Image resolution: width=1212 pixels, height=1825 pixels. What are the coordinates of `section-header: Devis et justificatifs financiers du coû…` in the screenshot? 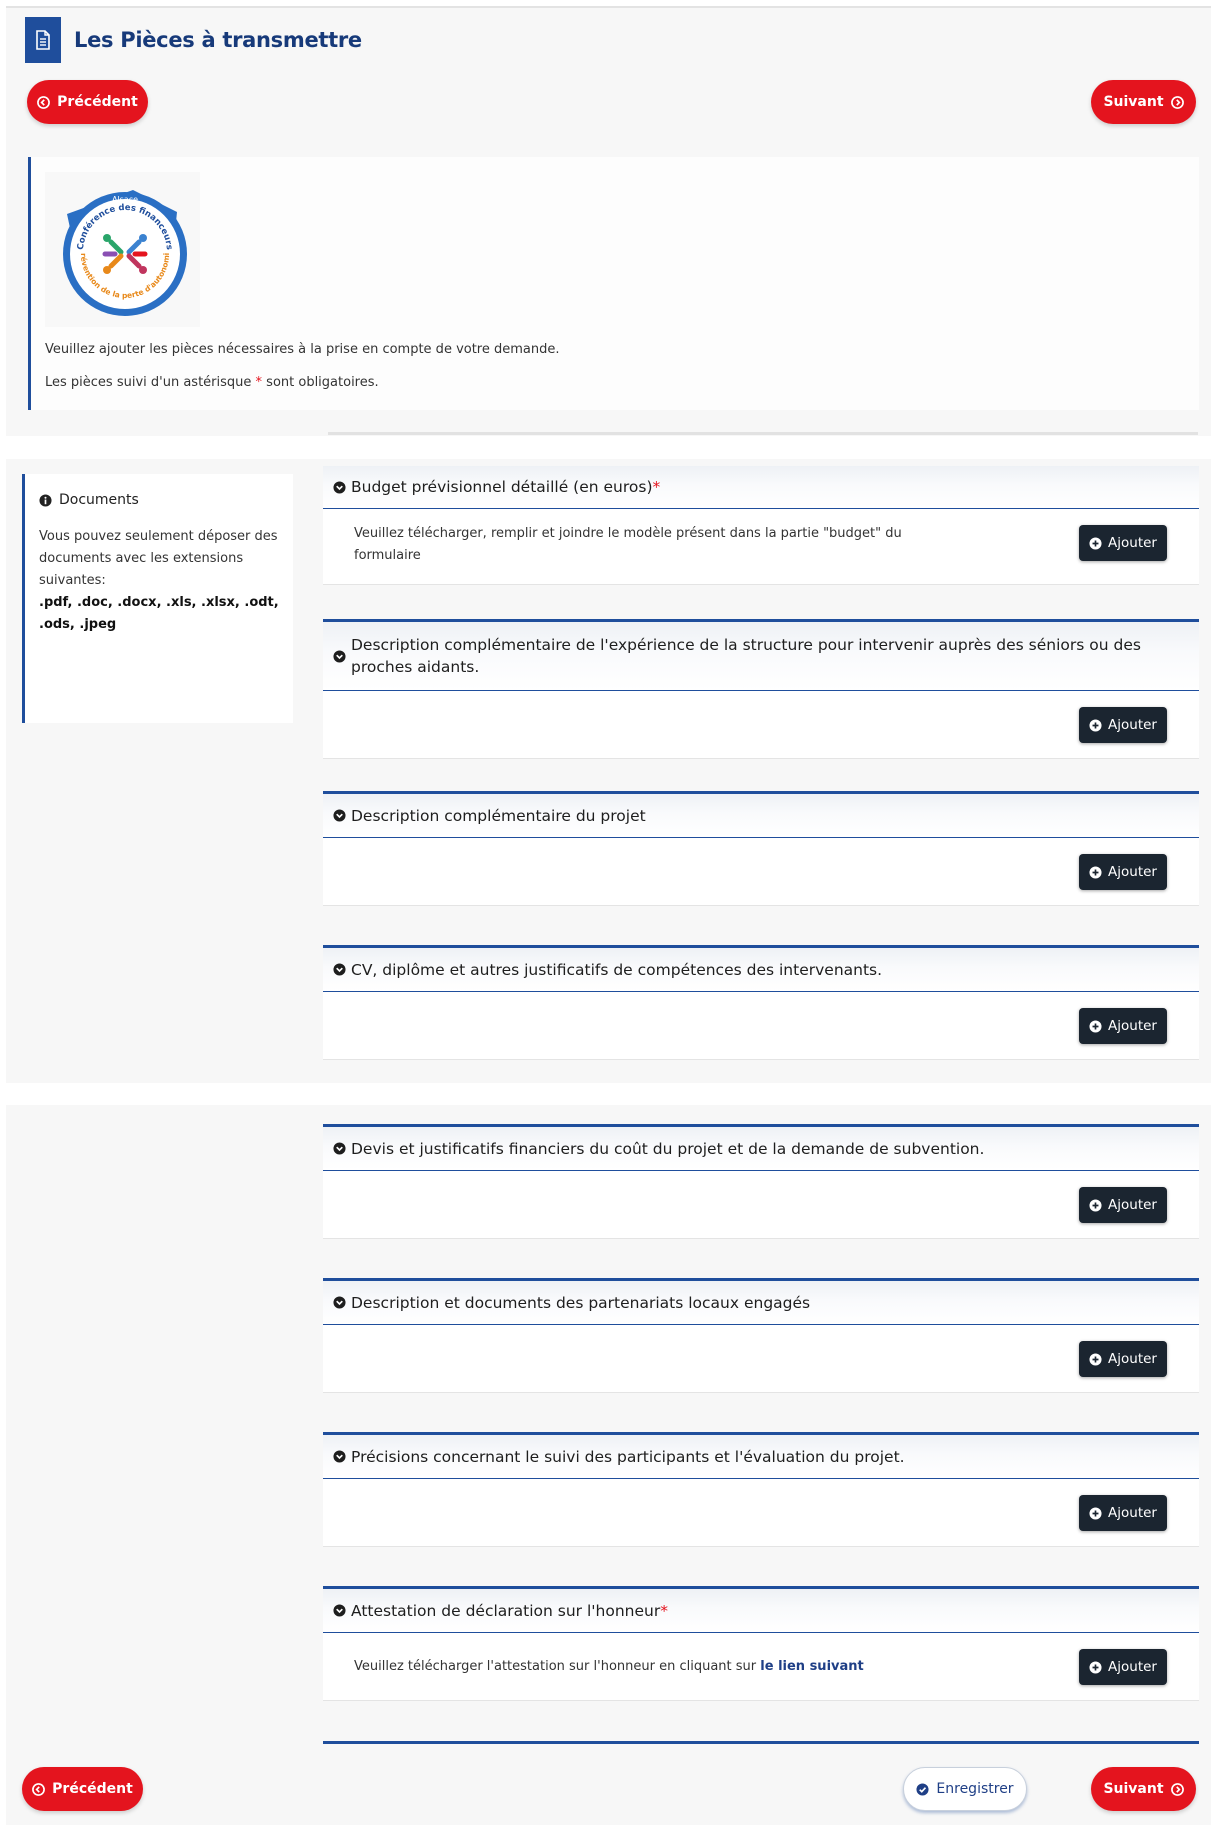 It's located at (761, 1149).